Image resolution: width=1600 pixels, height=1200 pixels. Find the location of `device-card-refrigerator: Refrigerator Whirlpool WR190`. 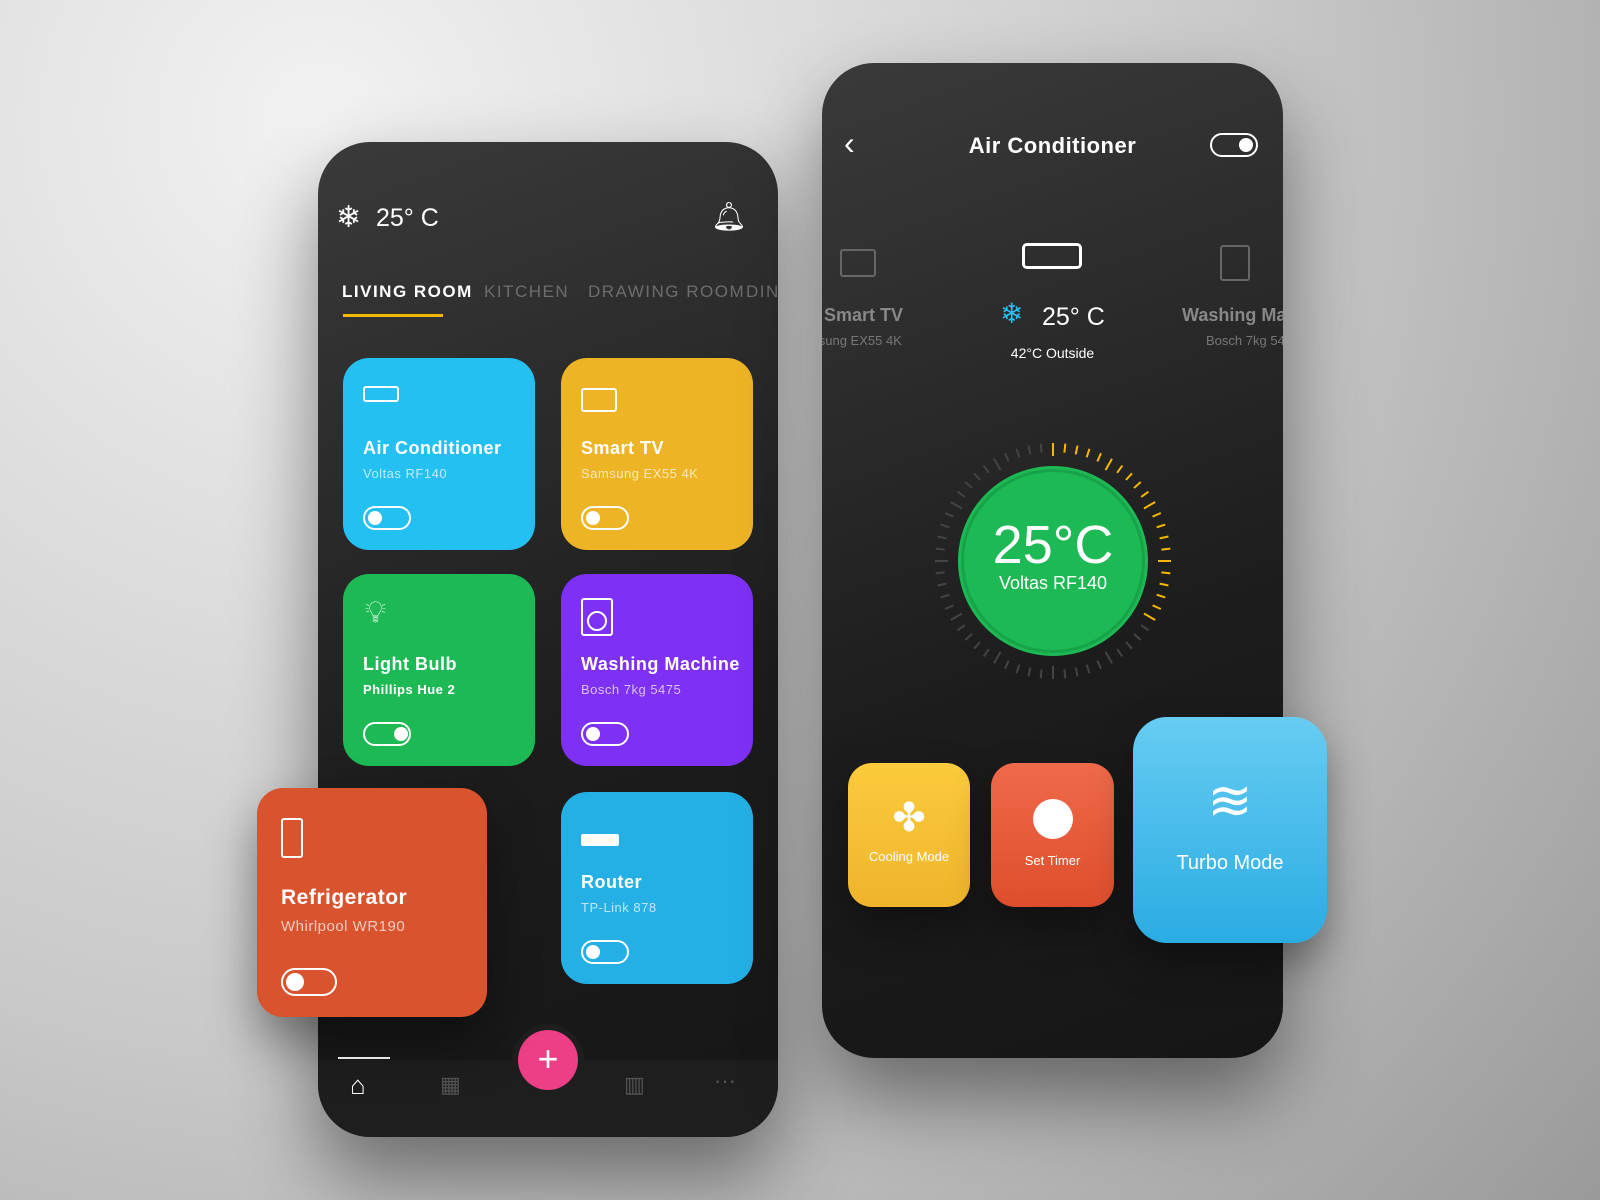

device-card-refrigerator: Refrigerator Whirlpool WR190 is located at coordinates (372, 902).